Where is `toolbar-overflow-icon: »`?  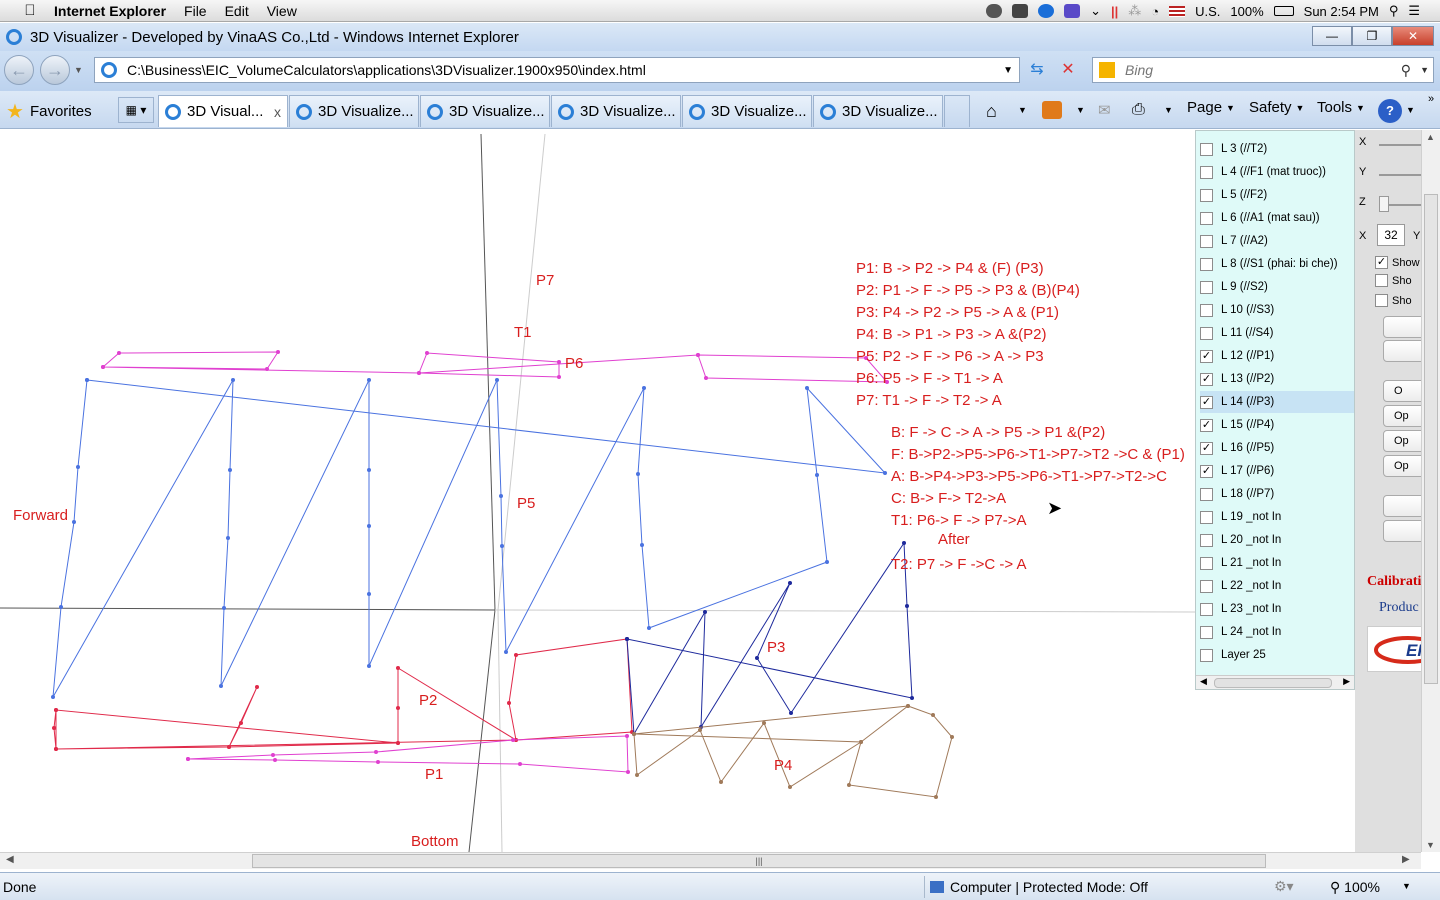
toolbar-overflow-icon: » is located at coordinates (1434, 102).